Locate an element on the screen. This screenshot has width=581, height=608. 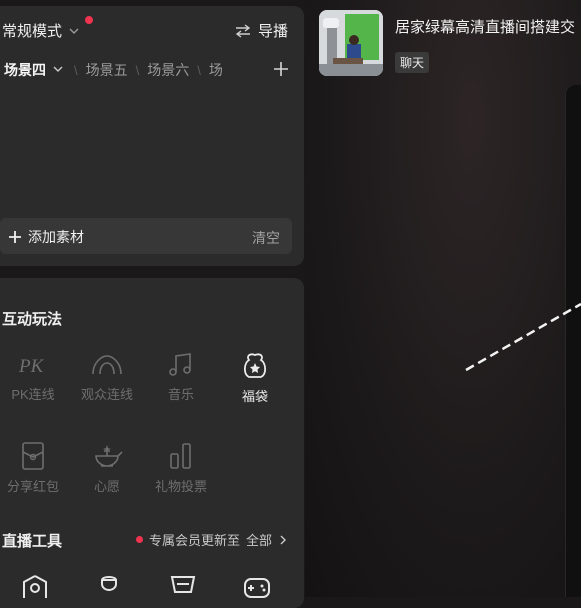
guide-label: 导播 is located at coordinates (272, 31).